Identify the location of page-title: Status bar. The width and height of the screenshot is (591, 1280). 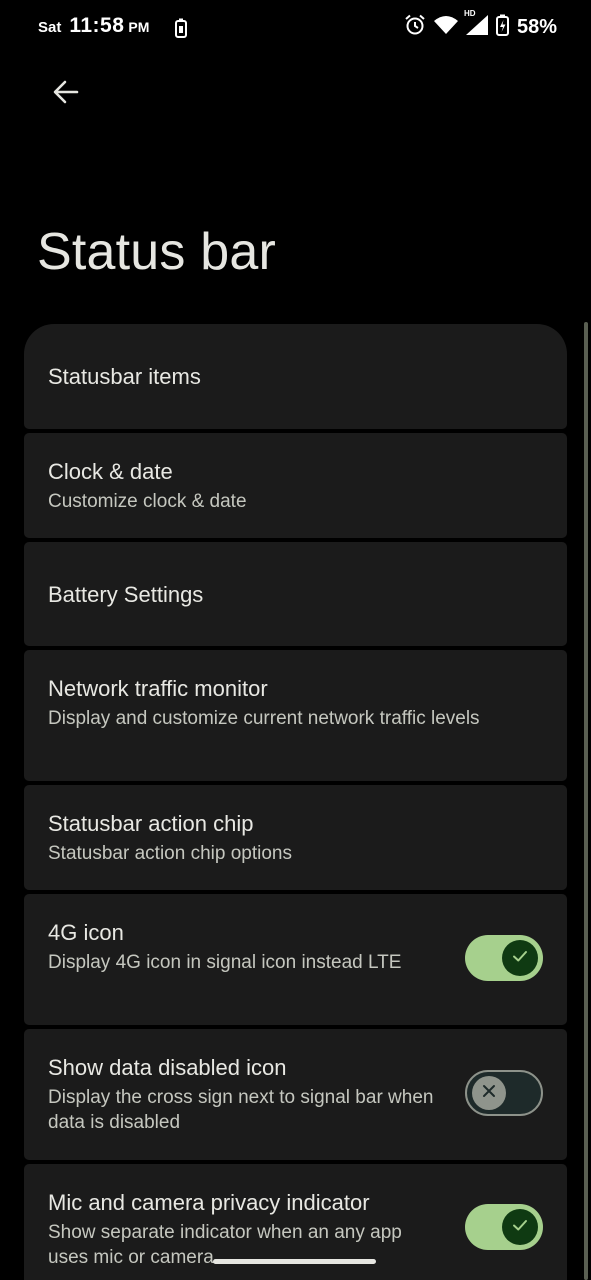
(157, 252).